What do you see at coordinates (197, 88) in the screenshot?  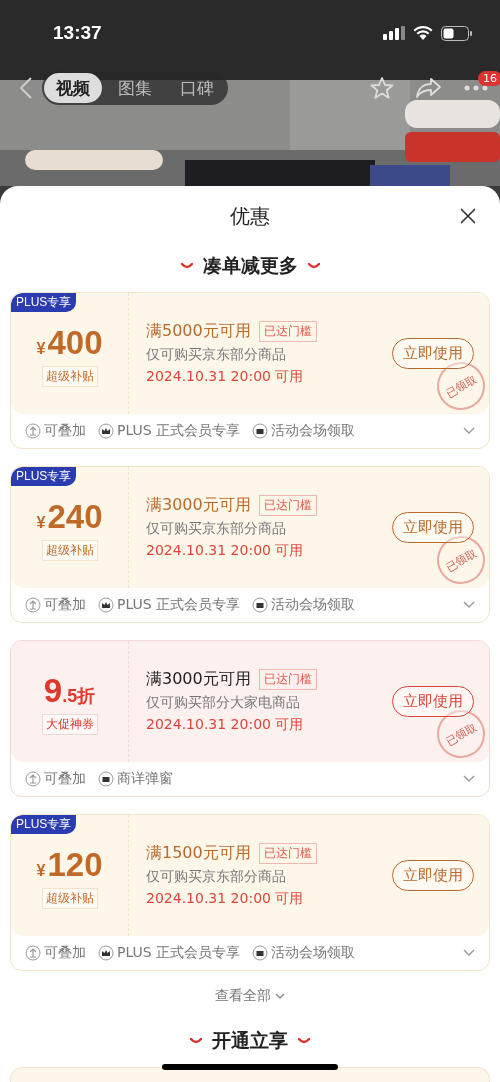 I see `media-tab: 口碑` at bounding box center [197, 88].